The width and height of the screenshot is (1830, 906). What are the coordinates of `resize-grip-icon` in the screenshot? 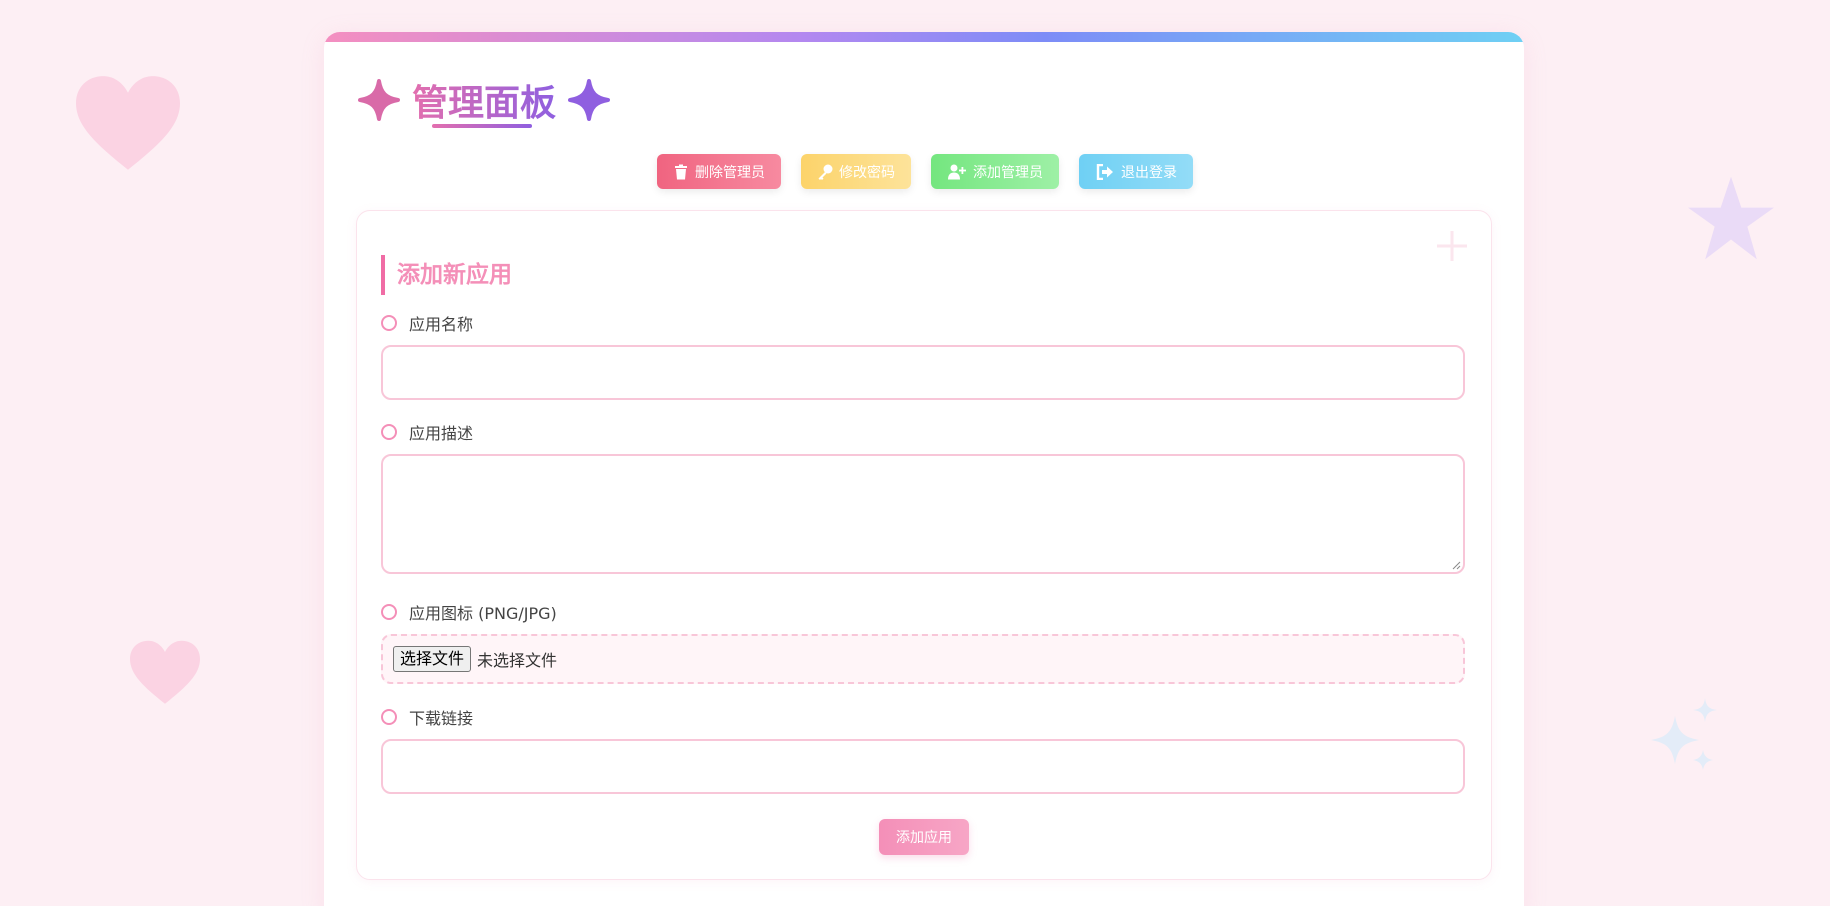 It's located at (1456, 565).